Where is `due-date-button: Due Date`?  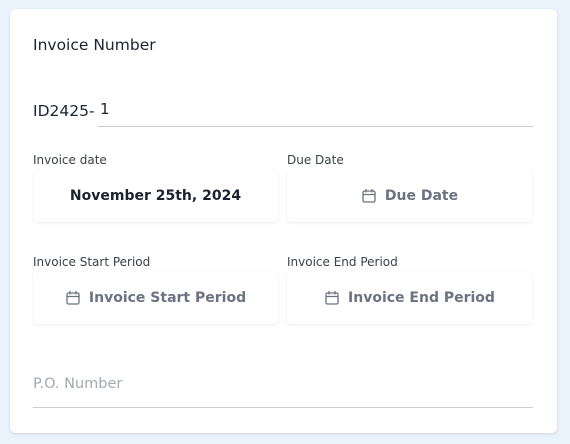 due-date-button: Due Date is located at coordinates (409, 196).